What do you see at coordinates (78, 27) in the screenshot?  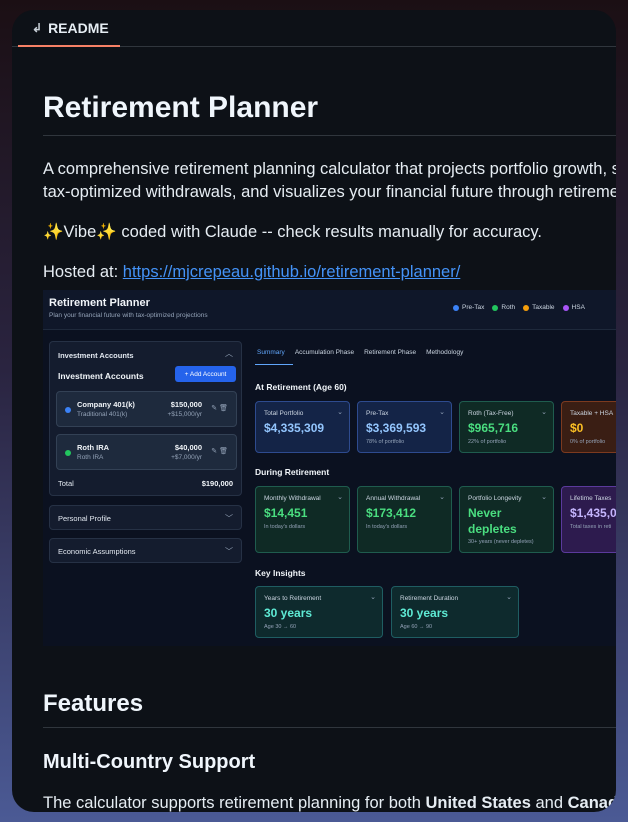 I see `readme-tab-label: README` at bounding box center [78, 27].